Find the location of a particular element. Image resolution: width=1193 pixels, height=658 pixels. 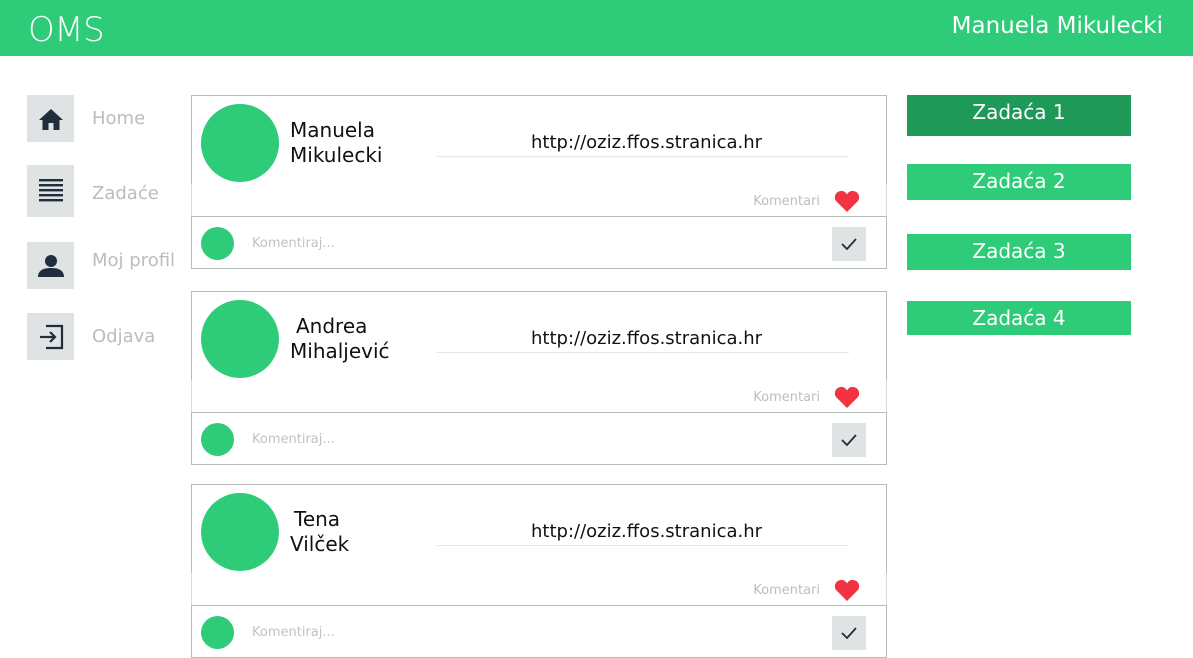

list-icon is located at coordinates (50, 191).